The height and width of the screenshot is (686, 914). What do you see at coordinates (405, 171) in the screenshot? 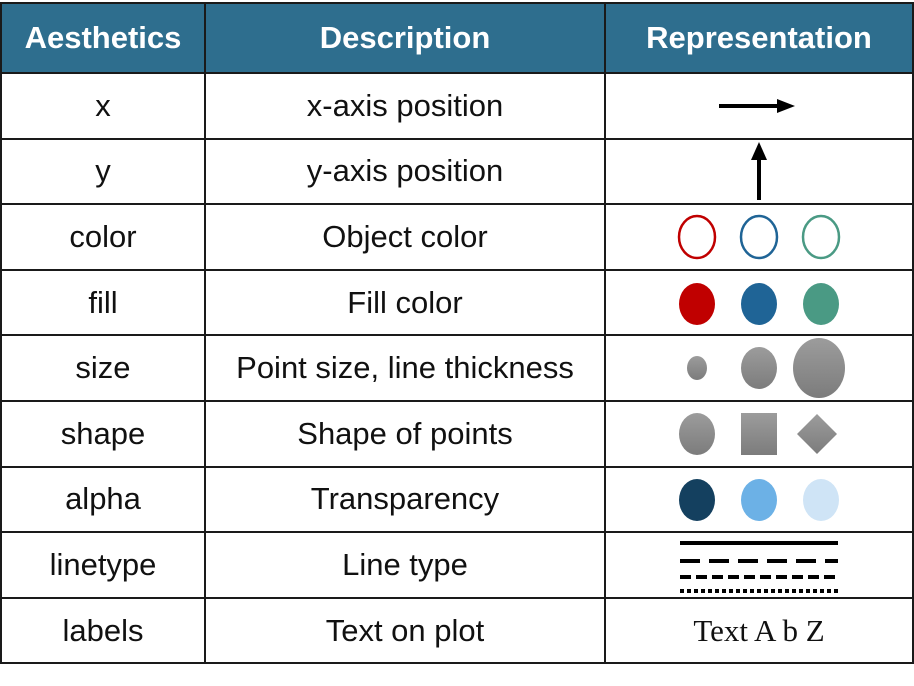
I see `description-cell: y-axis position` at bounding box center [405, 171].